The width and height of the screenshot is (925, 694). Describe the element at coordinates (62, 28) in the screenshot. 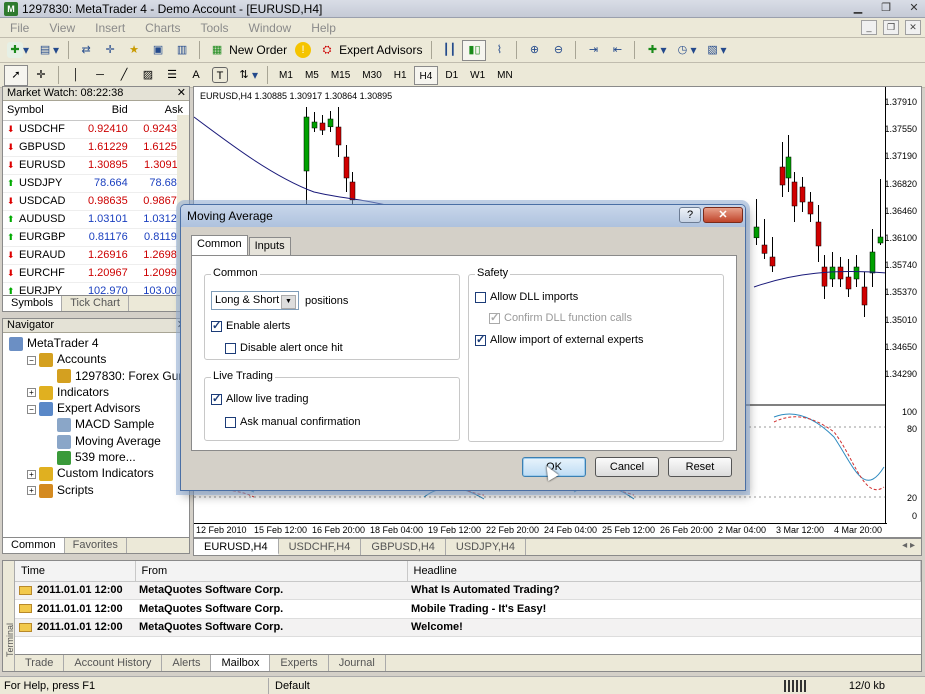

I see `menu-view: View` at that location.